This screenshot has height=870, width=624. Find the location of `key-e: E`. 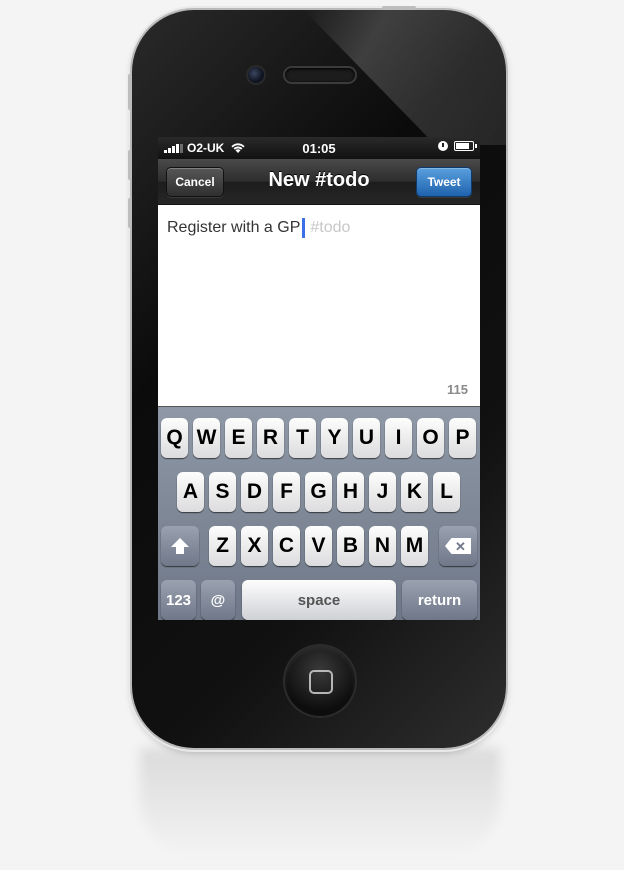

key-e: E is located at coordinates (238, 438).